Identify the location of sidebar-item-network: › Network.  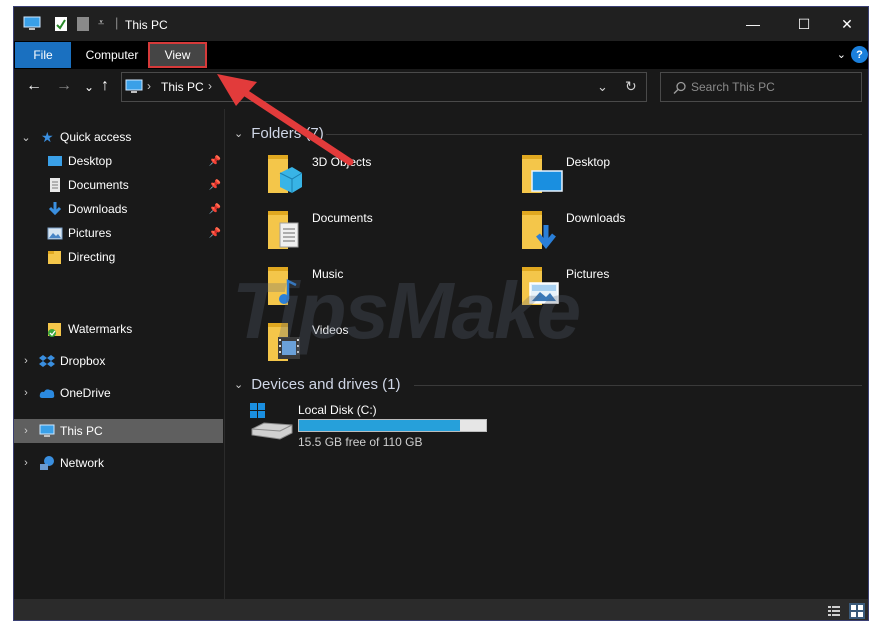
(118, 463).